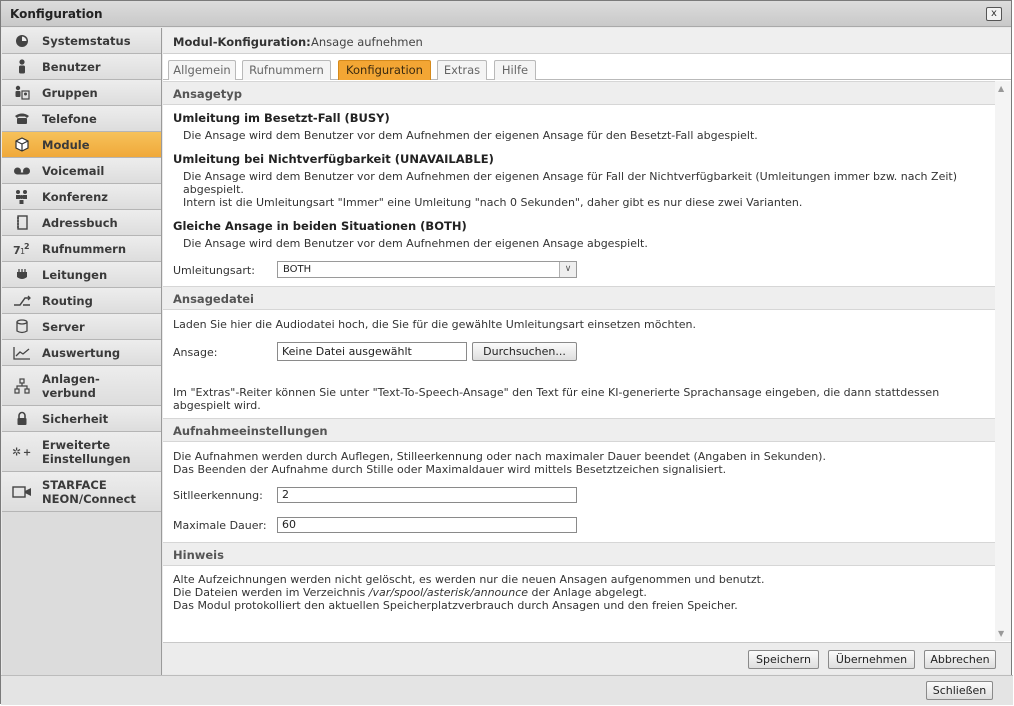 This screenshot has width=1014, height=706. I want to click on sidebar-item-module: Module, so click(81, 145).